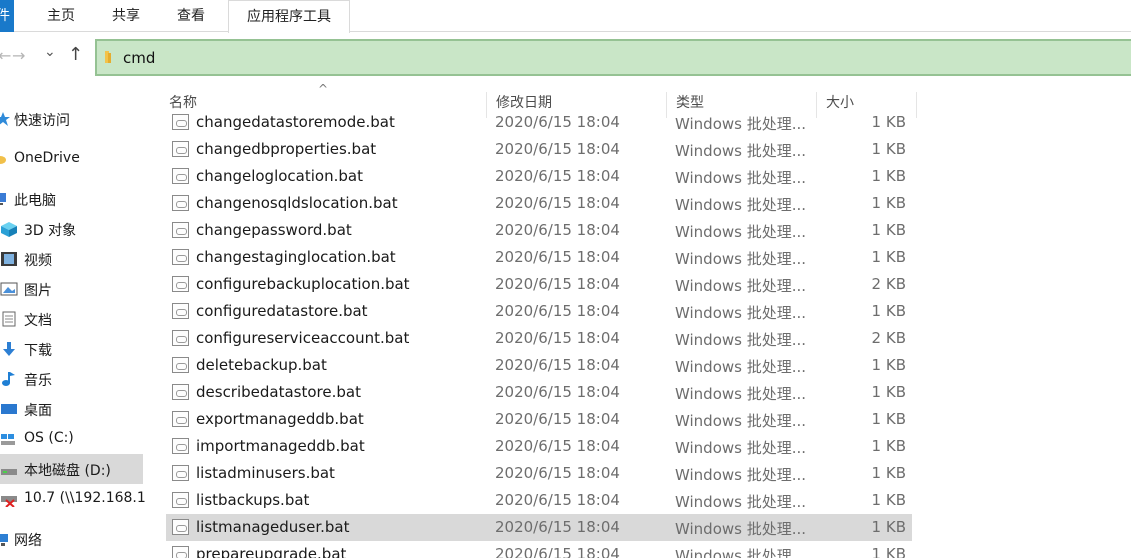 Image resolution: width=1131 pixels, height=558 pixels. What do you see at coordinates (265, 473) in the screenshot?
I see `file-name: listadminusers.bat` at bounding box center [265, 473].